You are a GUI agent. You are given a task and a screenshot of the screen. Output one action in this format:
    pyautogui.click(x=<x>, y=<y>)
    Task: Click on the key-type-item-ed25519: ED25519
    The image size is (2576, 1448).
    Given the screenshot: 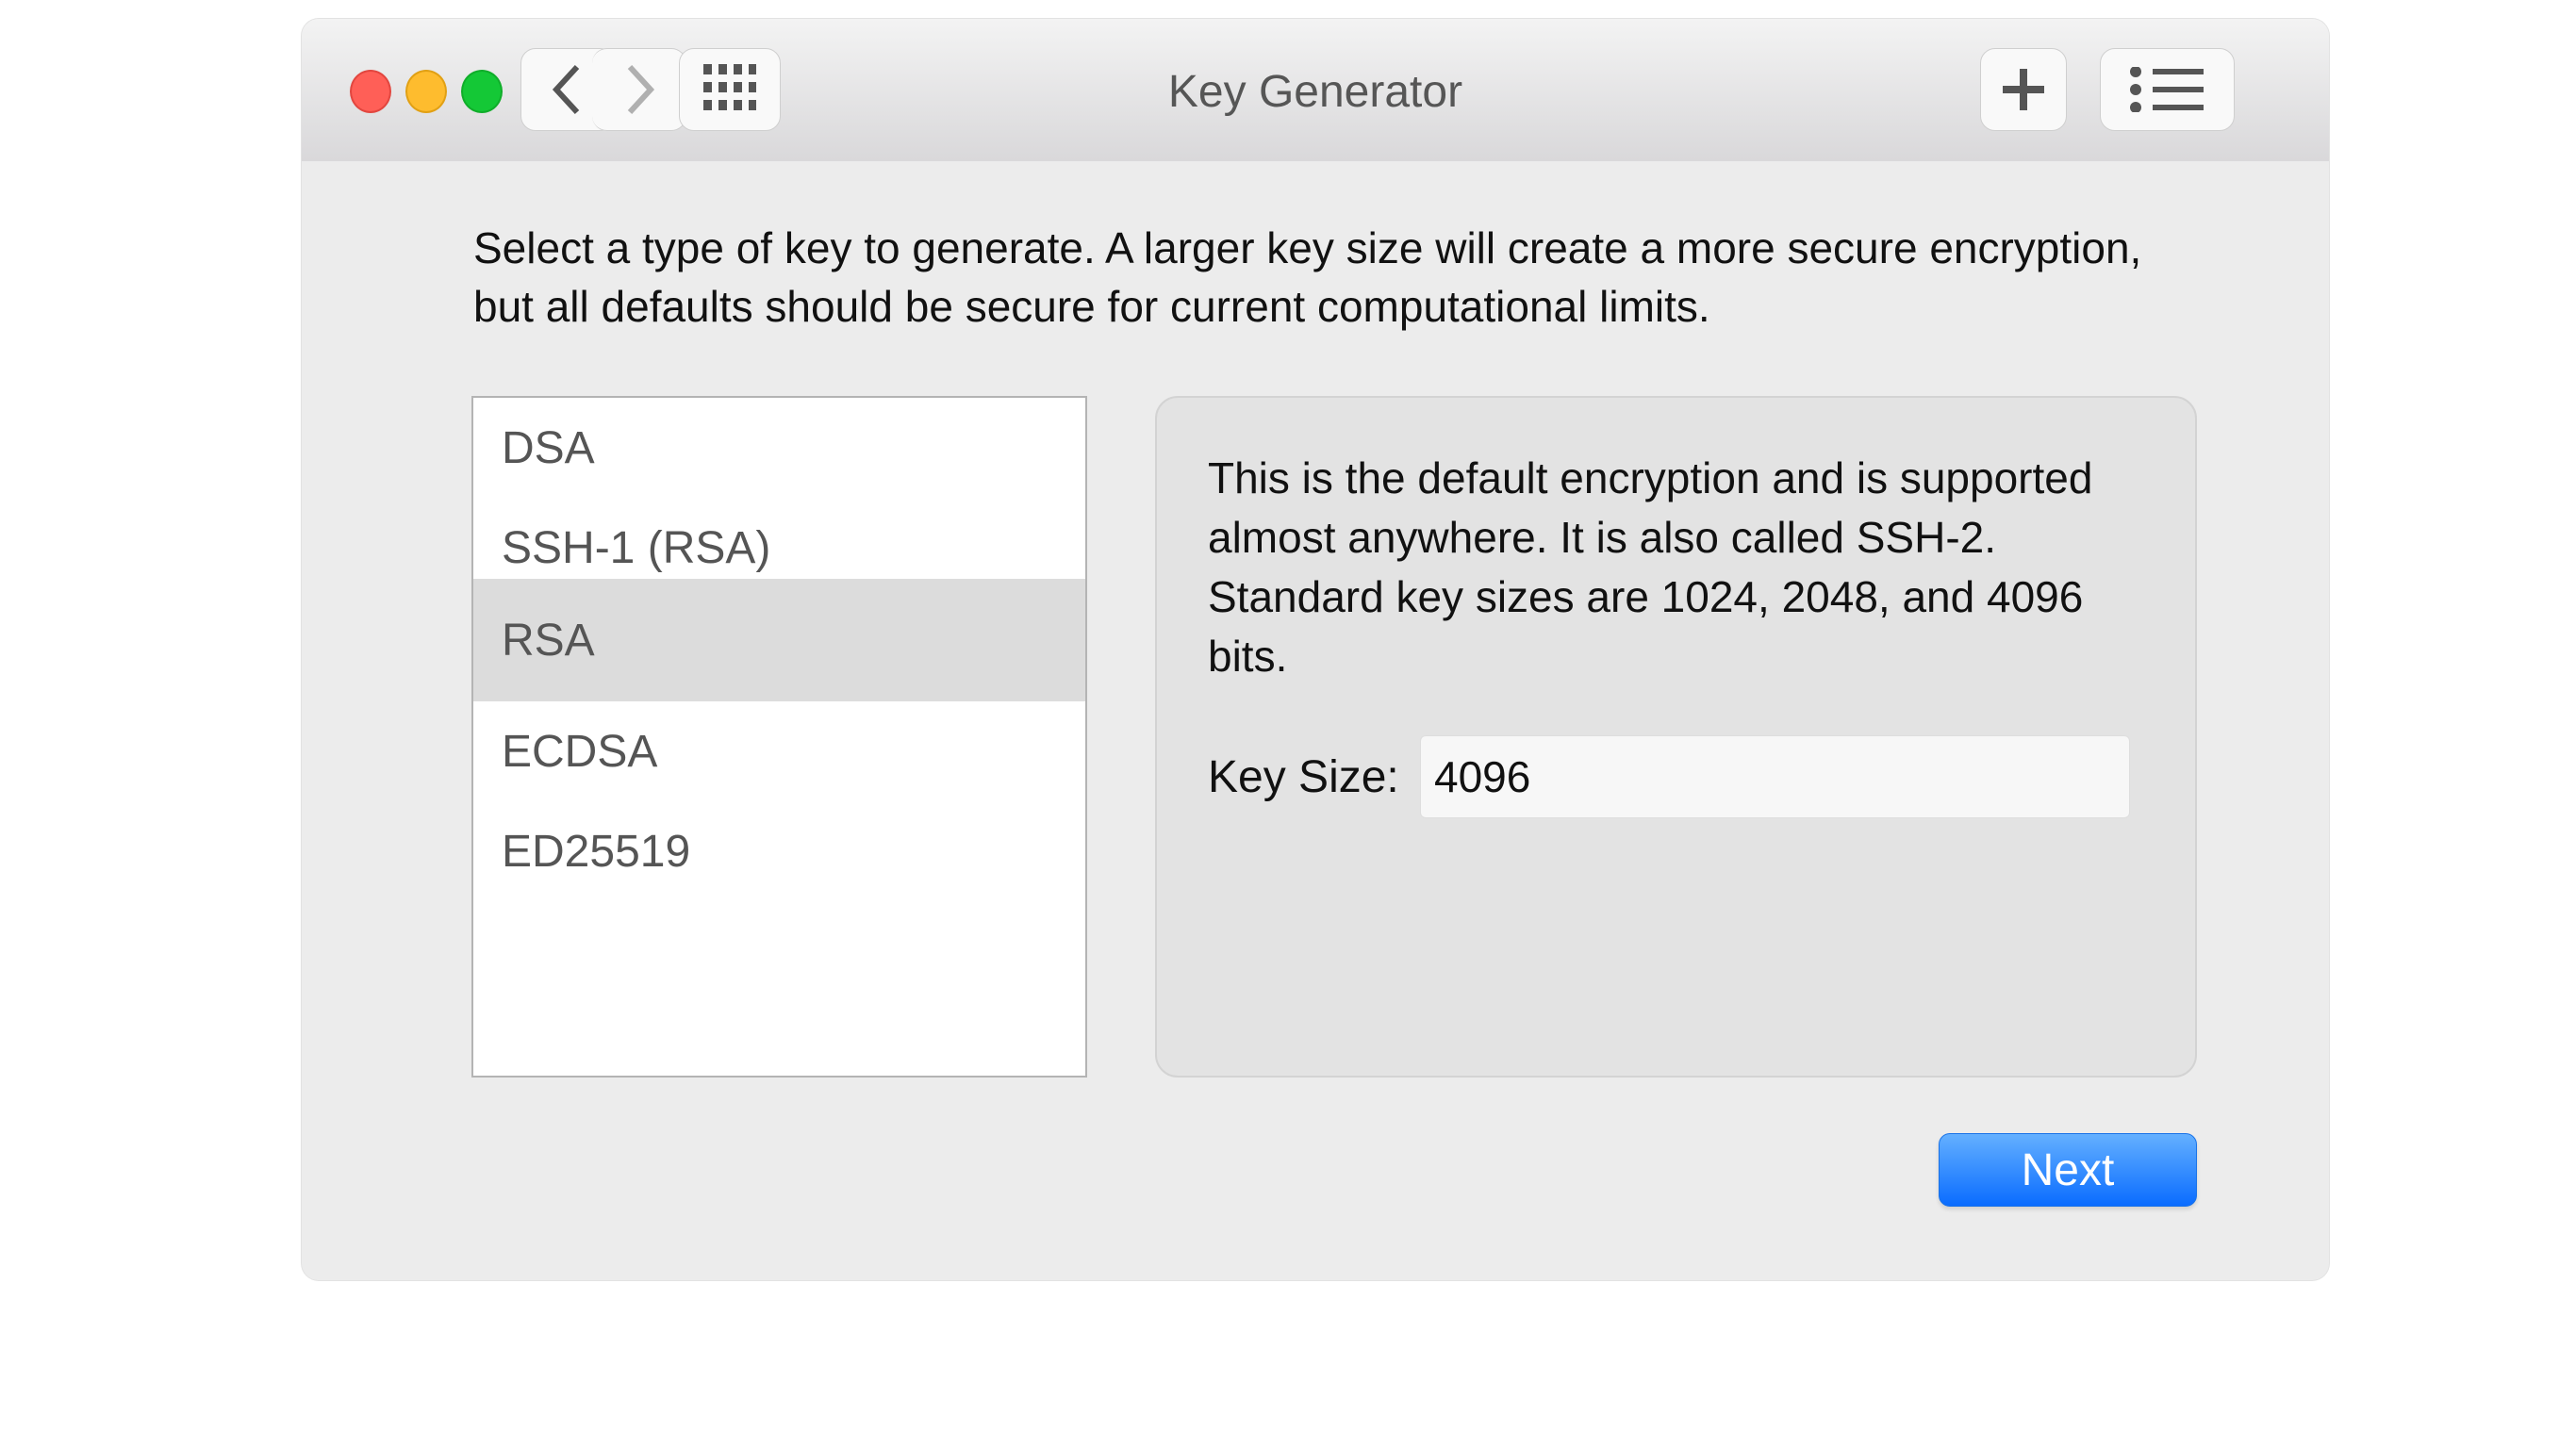 What is the action you would take?
    pyautogui.click(x=779, y=851)
    